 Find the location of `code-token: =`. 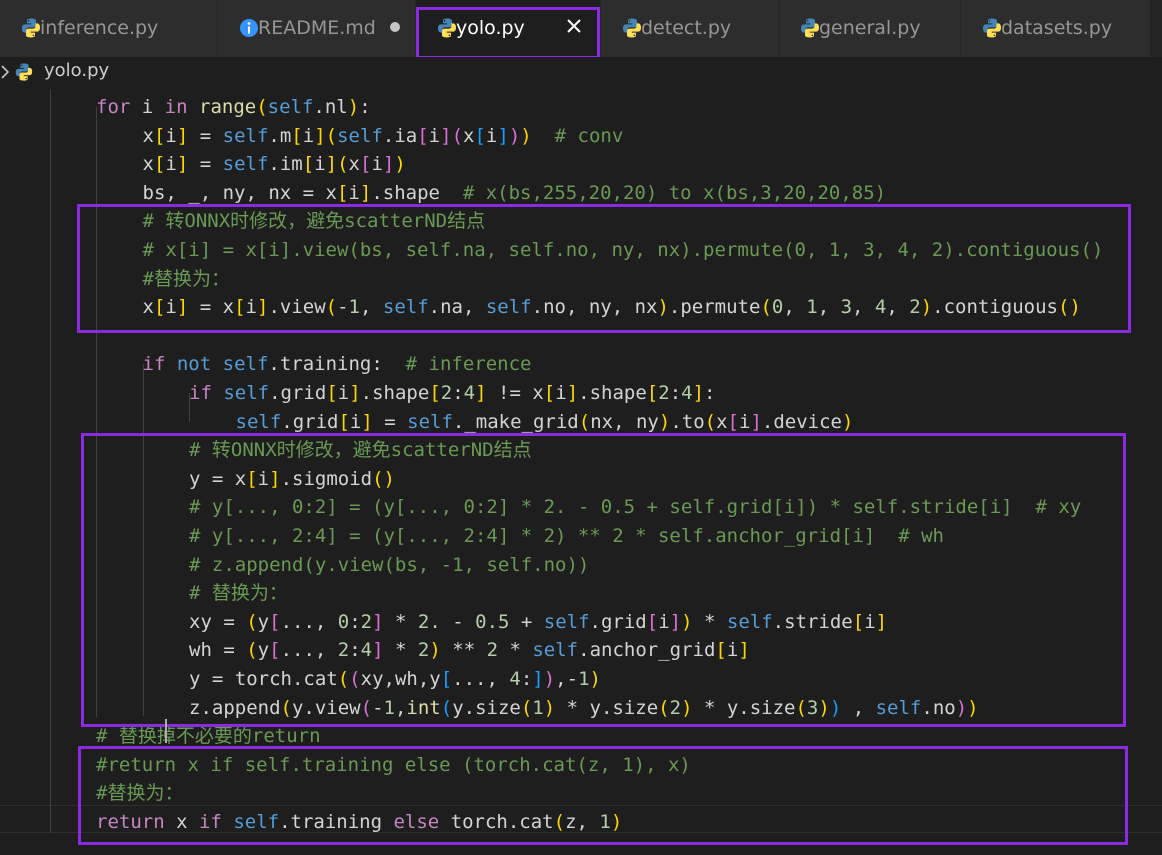

code-token: = is located at coordinates (205, 135).